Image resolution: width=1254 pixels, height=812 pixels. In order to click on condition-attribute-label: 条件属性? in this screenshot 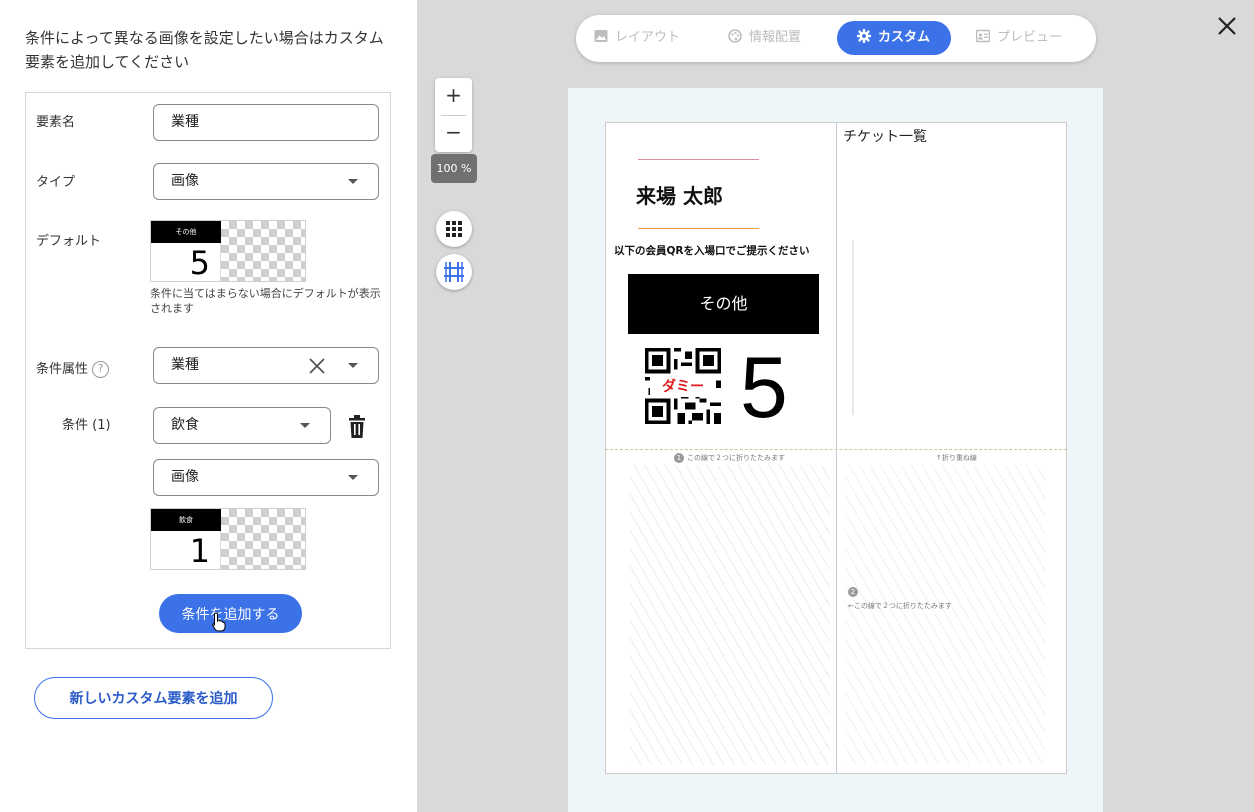, I will do `click(73, 368)`.